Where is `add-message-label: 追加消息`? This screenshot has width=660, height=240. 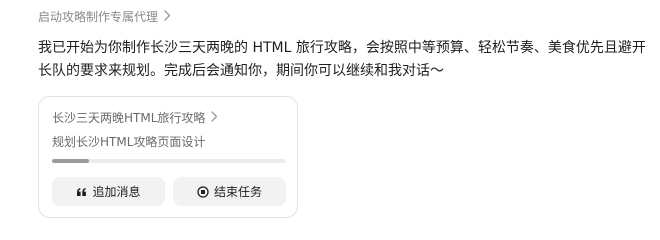
add-message-label: 追加消息 is located at coordinates (116, 192).